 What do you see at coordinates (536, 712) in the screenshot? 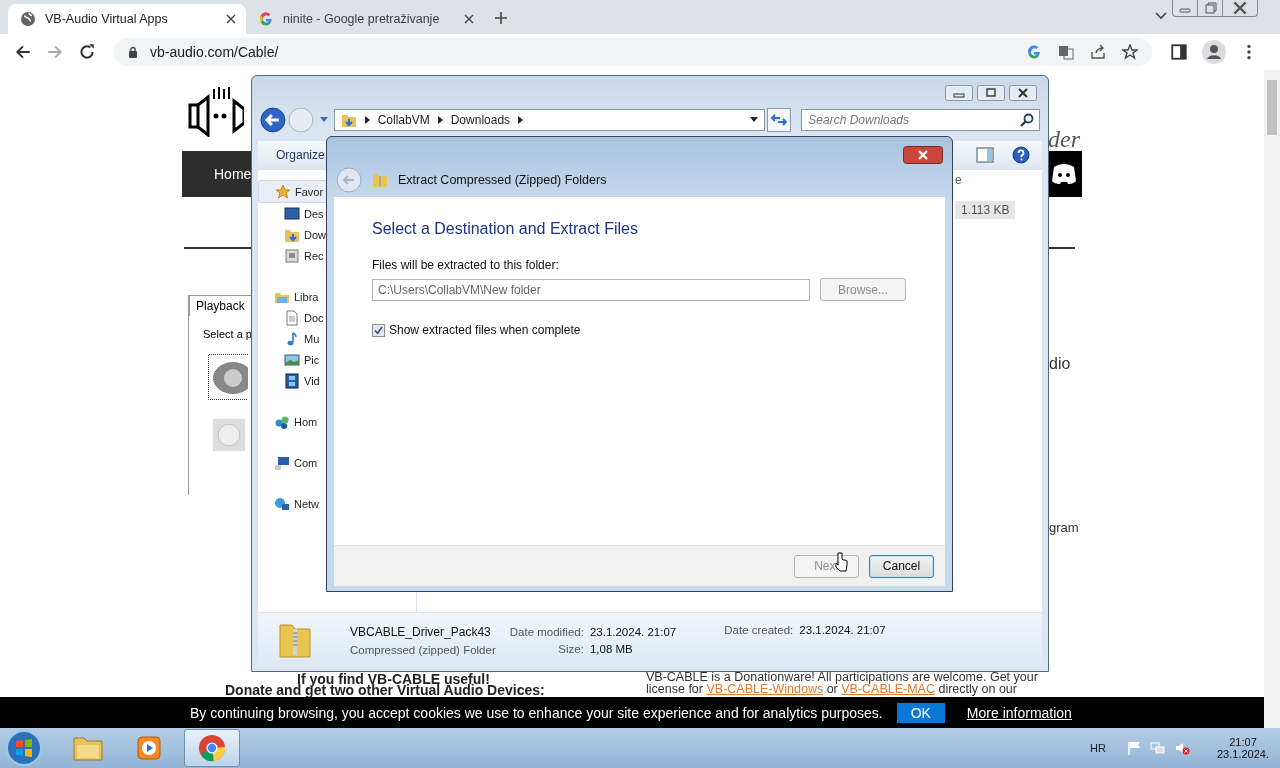
I see `cookie-text: By continuing browsing, you accept cookies we use to enhance your site experience and for analytics purposes.` at bounding box center [536, 712].